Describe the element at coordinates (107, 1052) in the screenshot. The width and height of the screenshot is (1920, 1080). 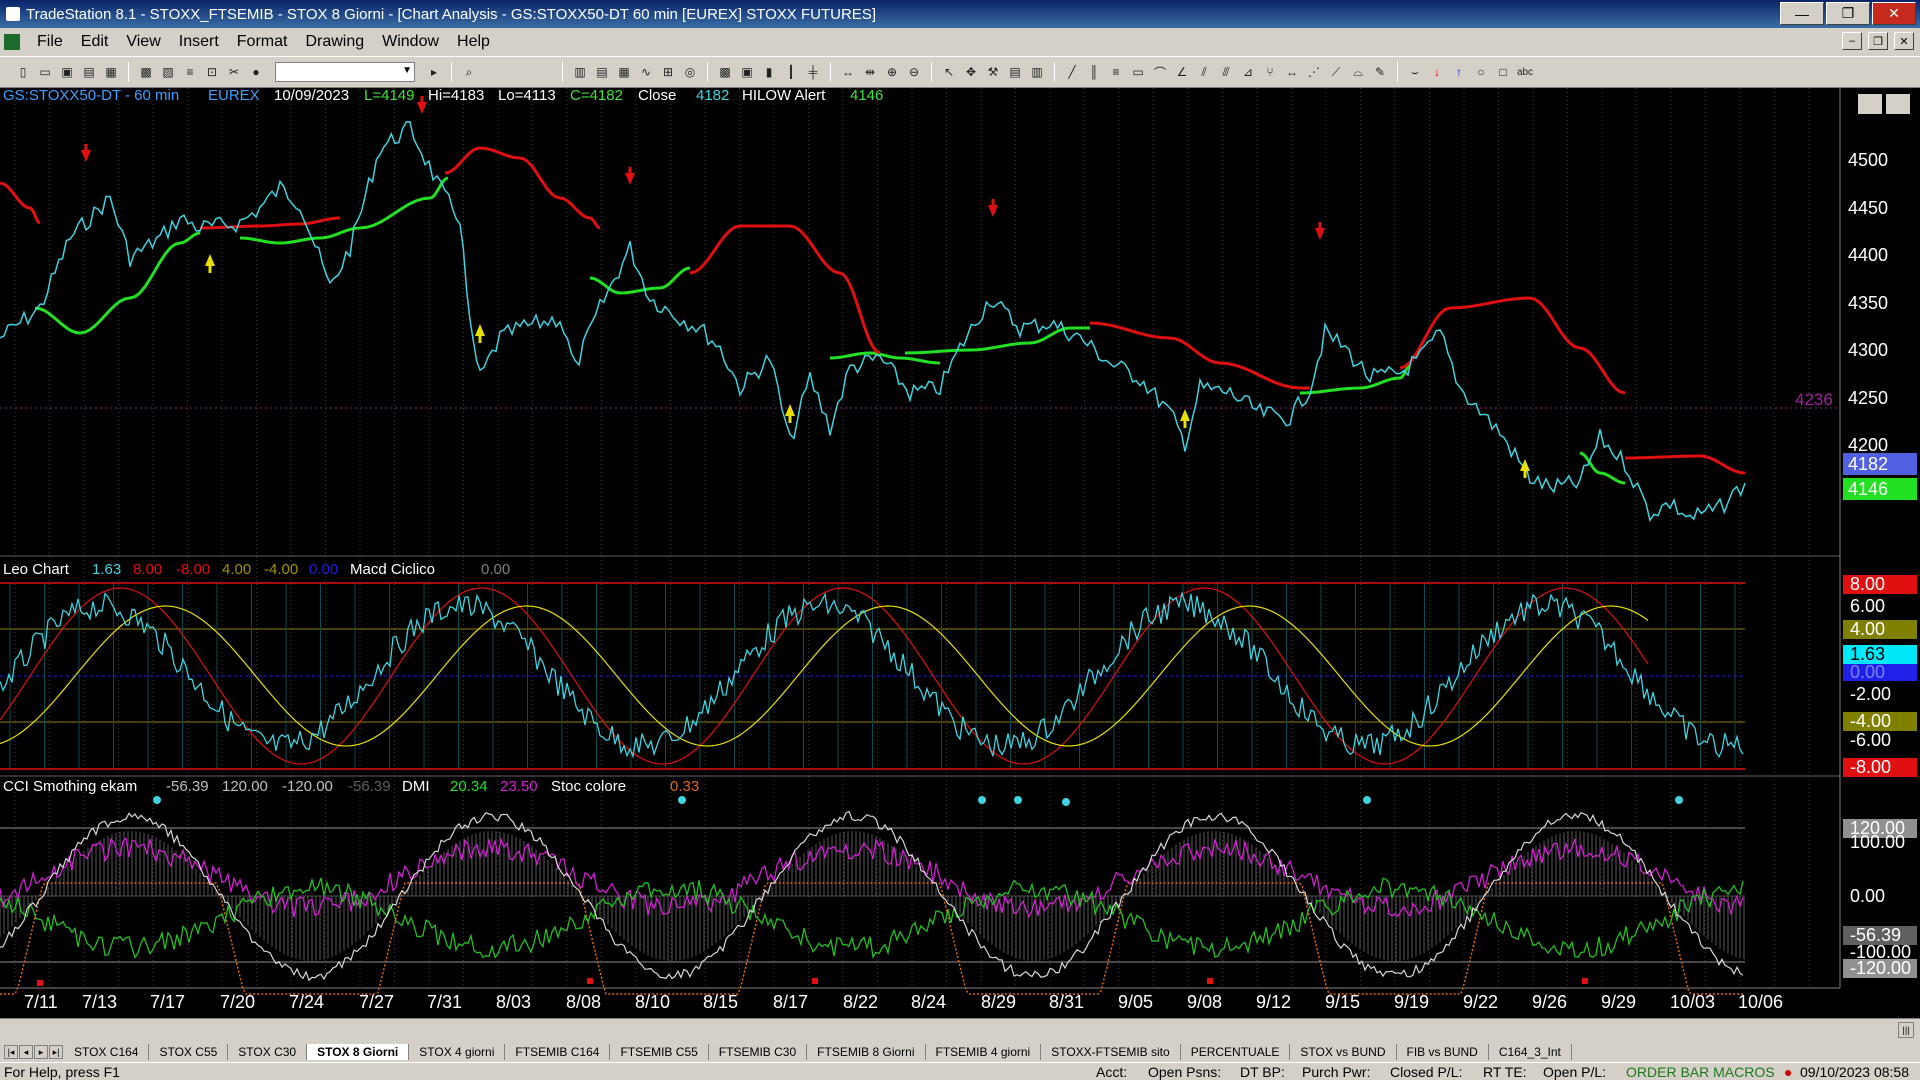
I see `tab-stox-c164: STOX C164` at that location.